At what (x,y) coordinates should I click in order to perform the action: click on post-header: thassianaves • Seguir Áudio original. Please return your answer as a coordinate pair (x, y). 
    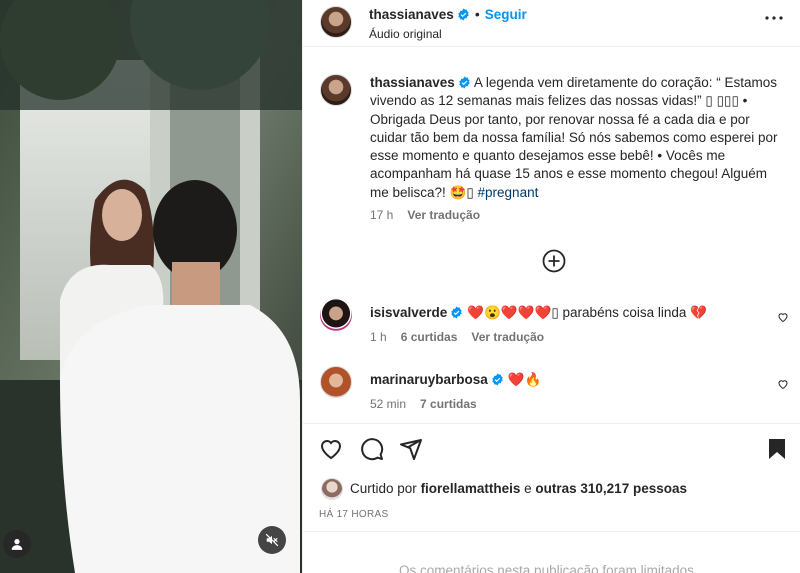
    Looking at the image, I should click on (551, 23).